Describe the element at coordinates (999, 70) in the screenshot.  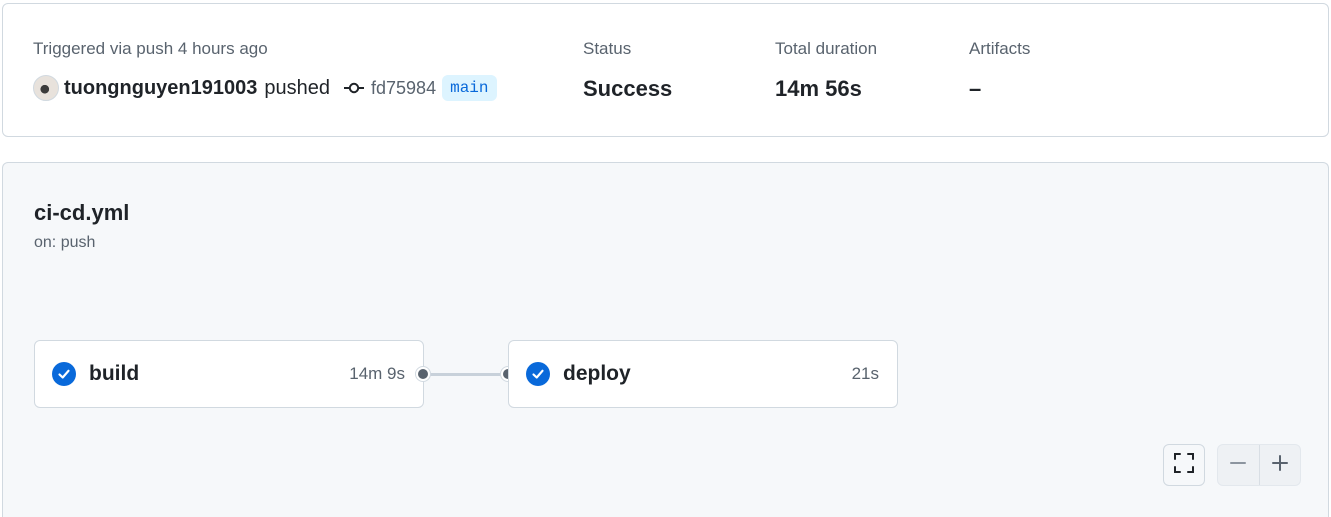
I see `artifacts-column: Artifacts –` at that location.